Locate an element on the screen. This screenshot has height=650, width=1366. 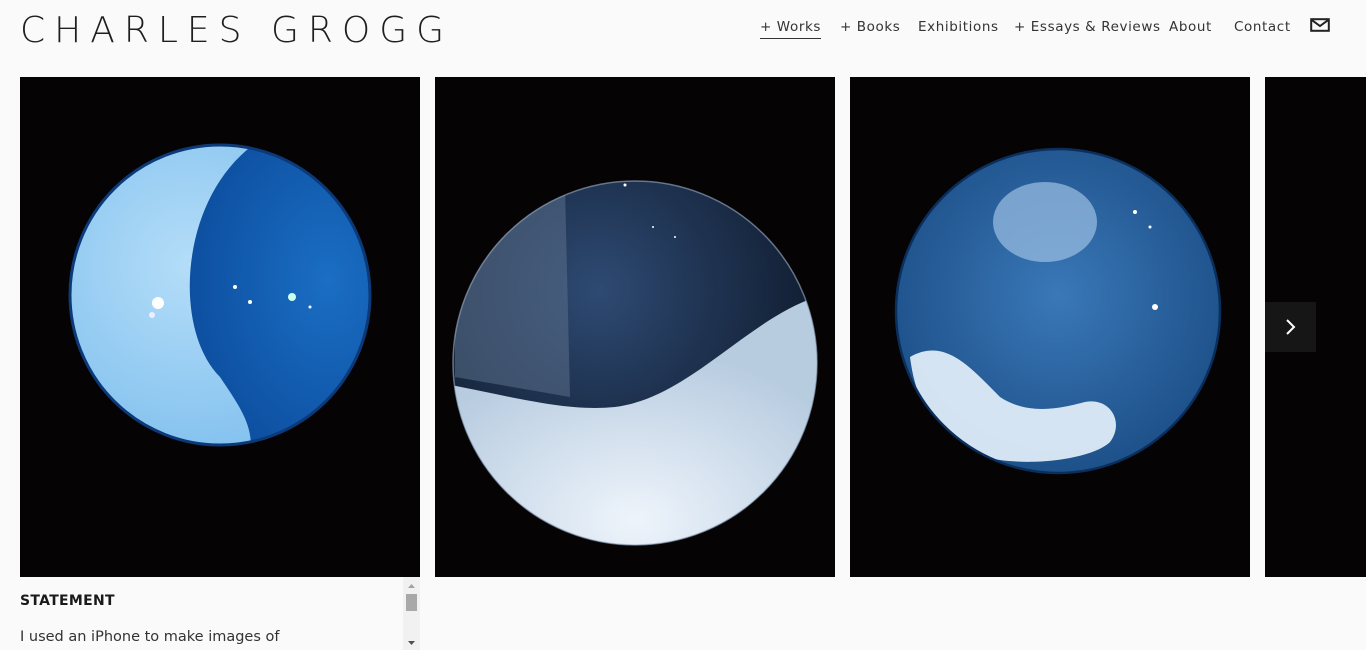
nav-works: + Works is located at coordinates (791, 28).